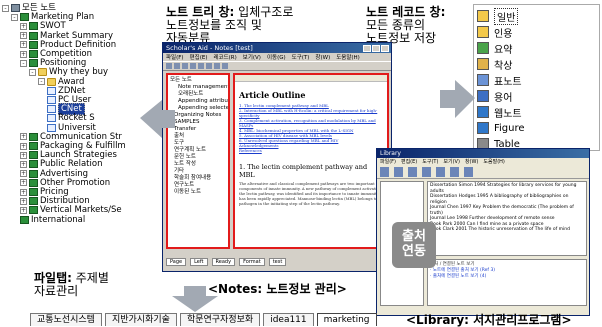 The width and height of the screenshot is (602, 327). I want to click on record-type-label: Figure, so click(509, 128).